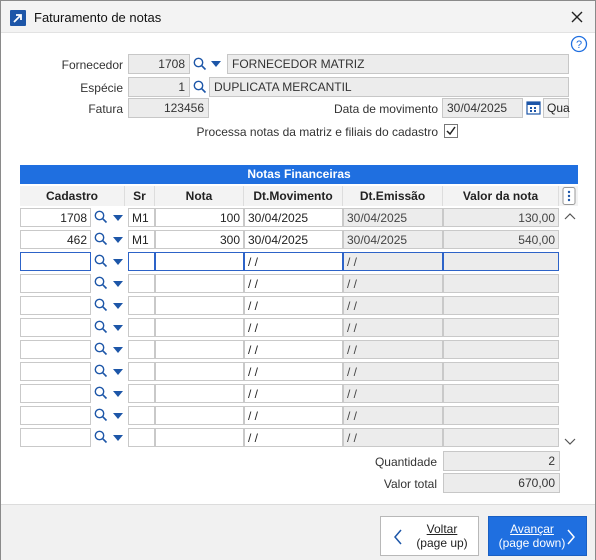 The image size is (596, 560). Describe the element at coordinates (398, 64) in the screenshot. I see `fornecedor-name-field: FORNECEDOR MATRIZ` at that location.